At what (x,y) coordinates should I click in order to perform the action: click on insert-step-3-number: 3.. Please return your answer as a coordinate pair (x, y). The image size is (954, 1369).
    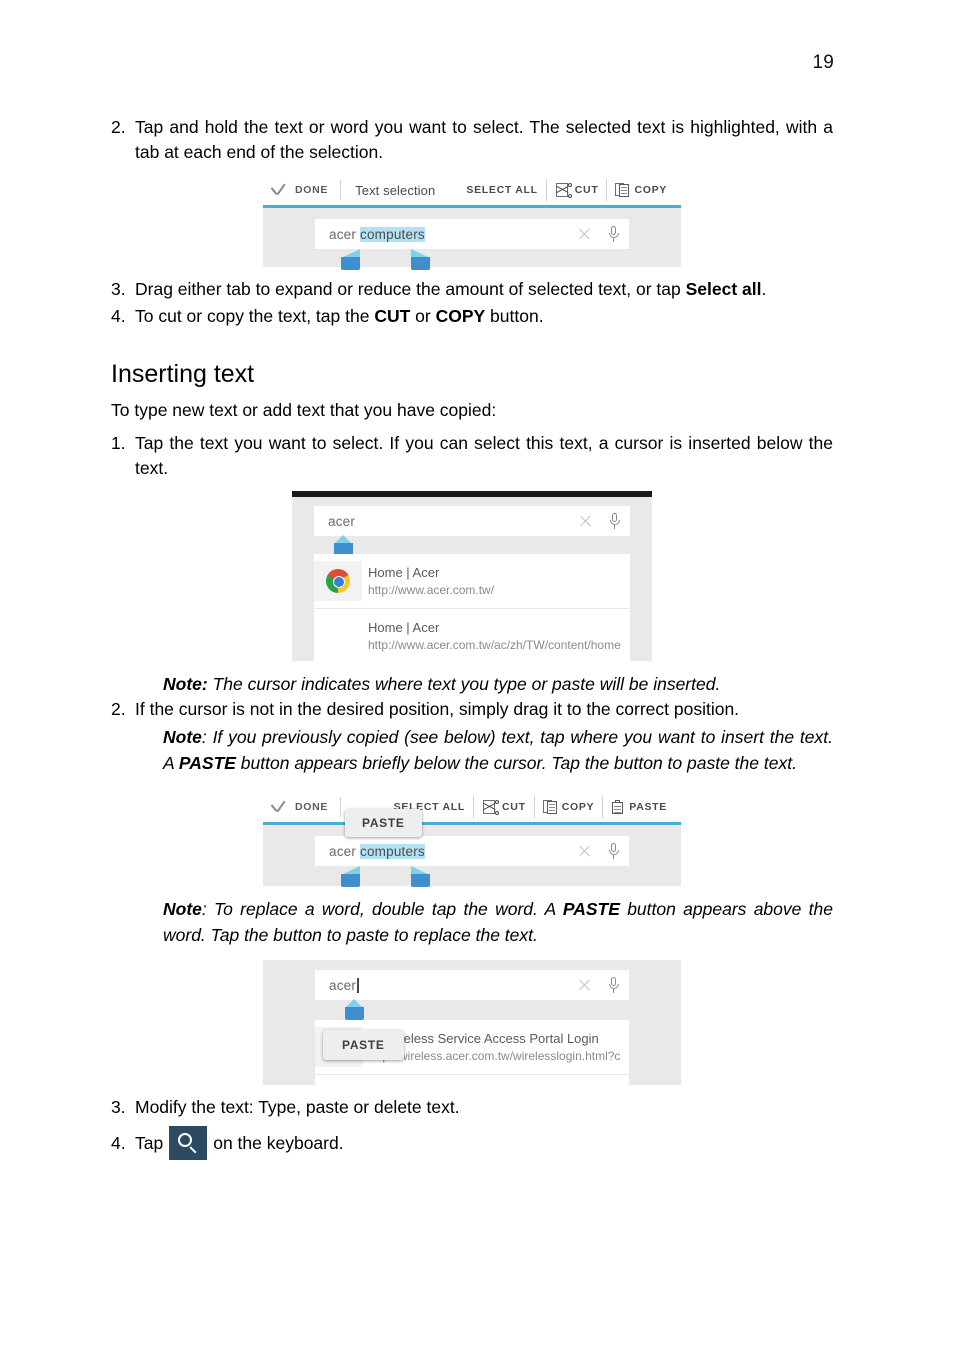
    Looking at the image, I should click on (118, 1107).